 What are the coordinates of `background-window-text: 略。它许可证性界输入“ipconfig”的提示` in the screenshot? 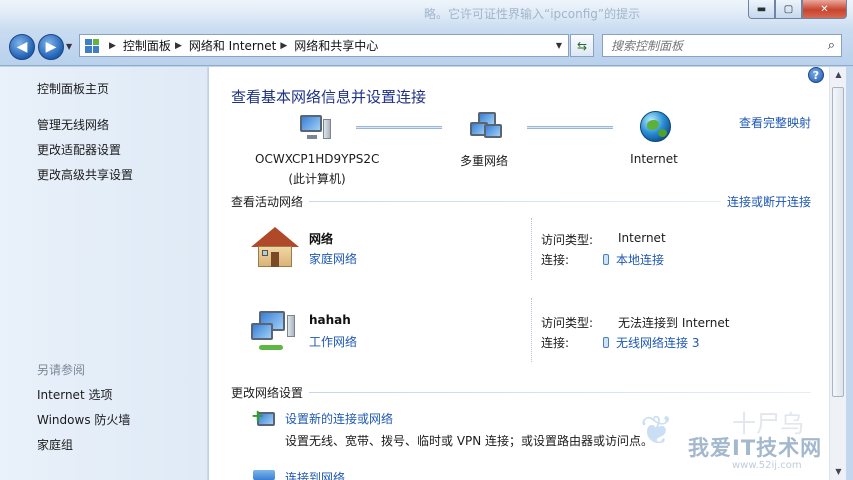 It's located at (532, 14).